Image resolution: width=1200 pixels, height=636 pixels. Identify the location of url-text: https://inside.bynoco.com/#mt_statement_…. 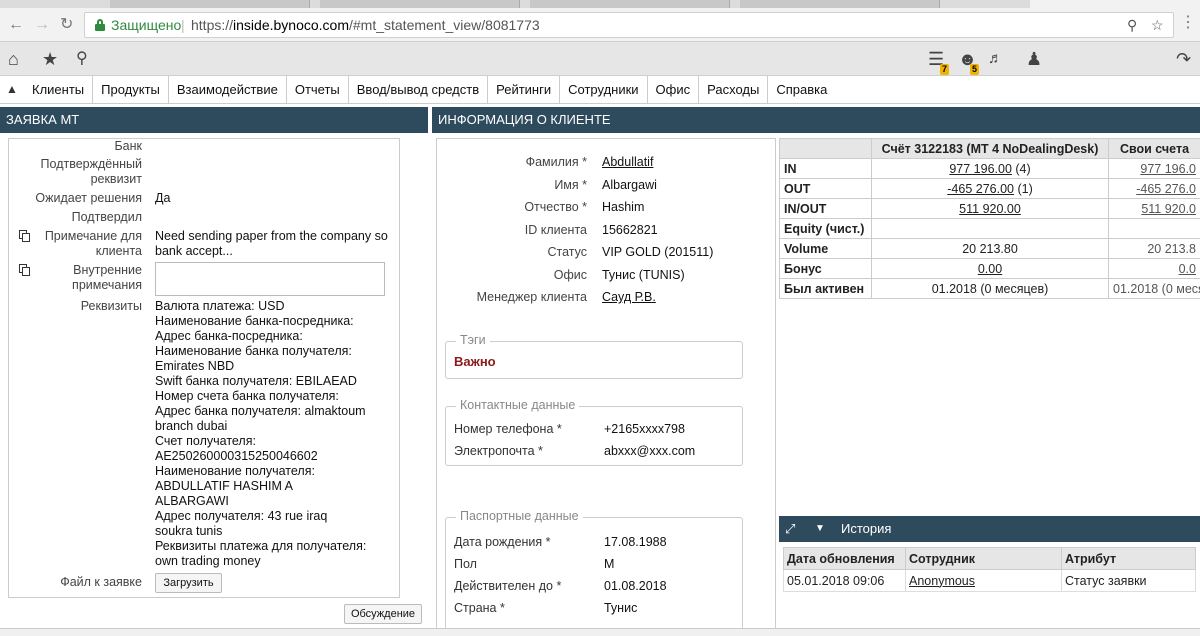
(365, 25).